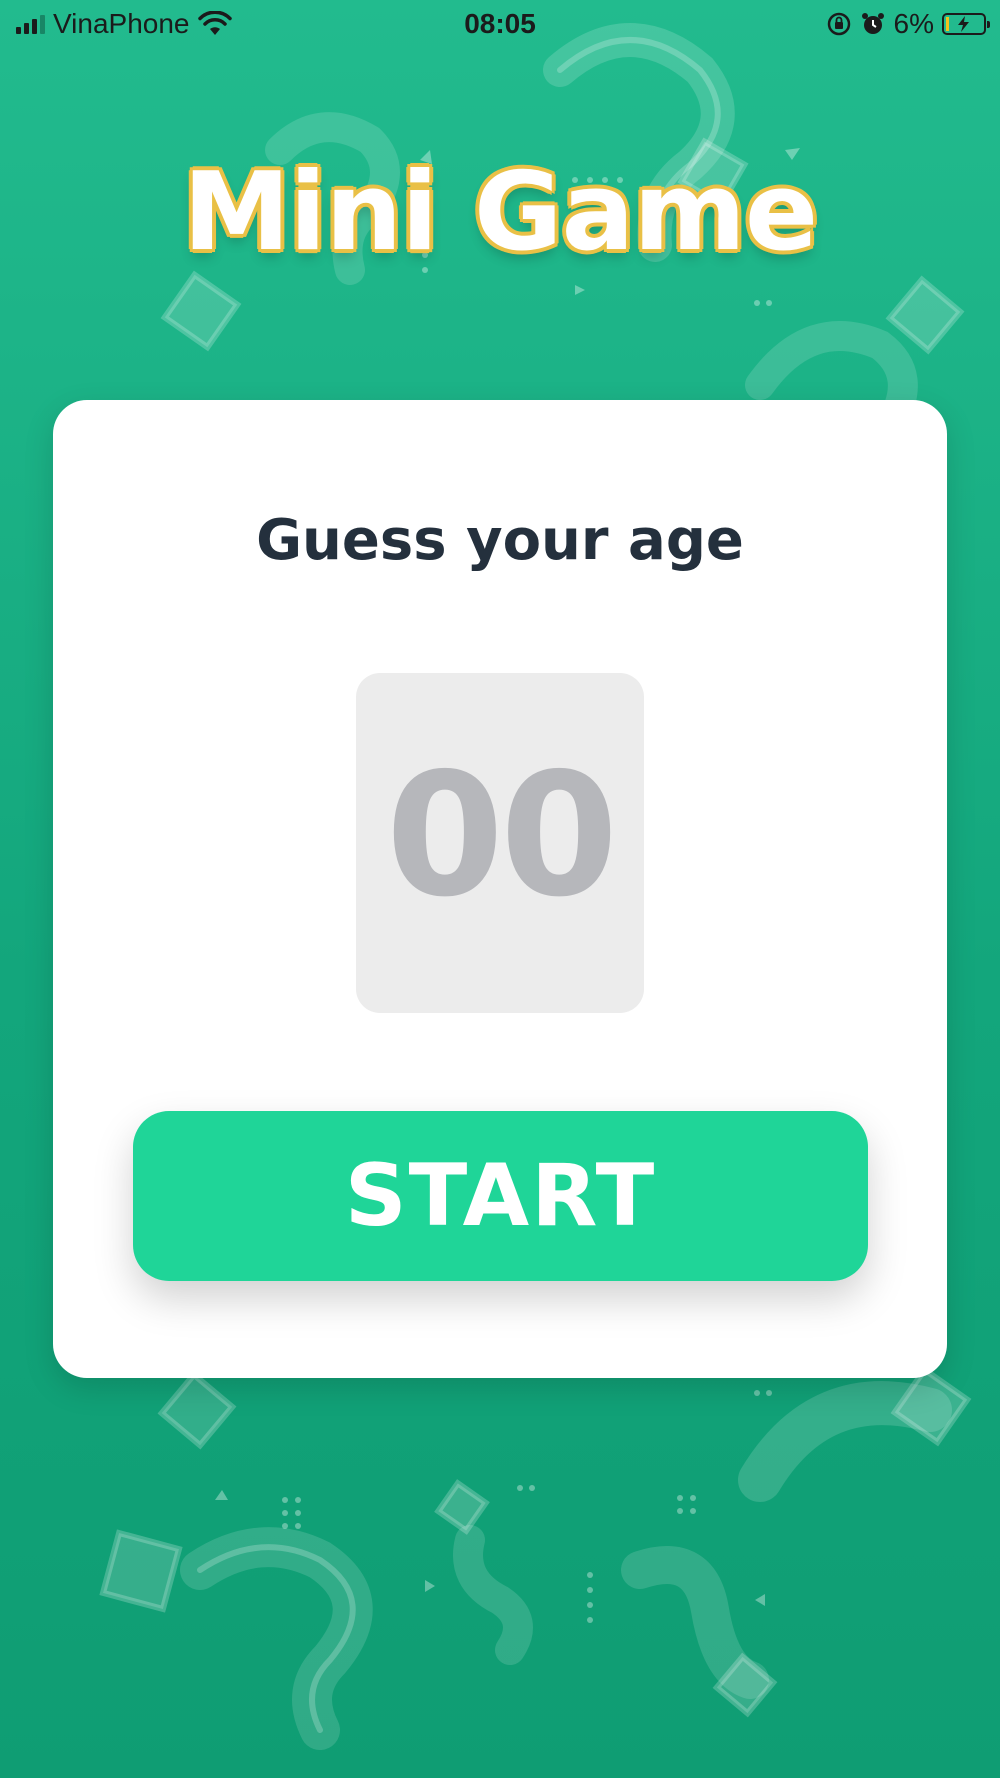  I want to click on age-value: 00, so click(502, 836).